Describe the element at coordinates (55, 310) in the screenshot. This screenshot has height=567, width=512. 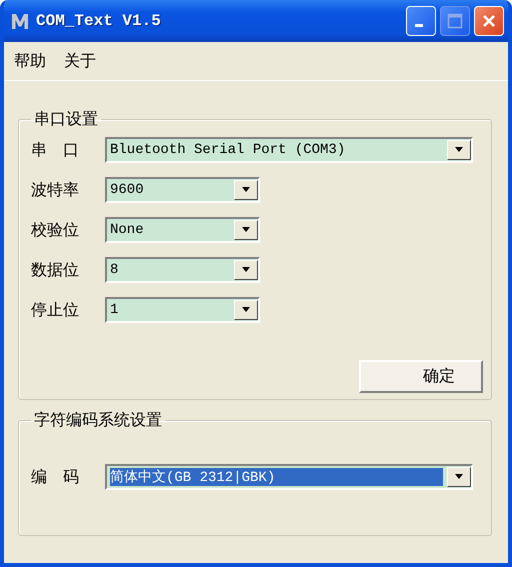
I see `field-label: 停止位` at that location.